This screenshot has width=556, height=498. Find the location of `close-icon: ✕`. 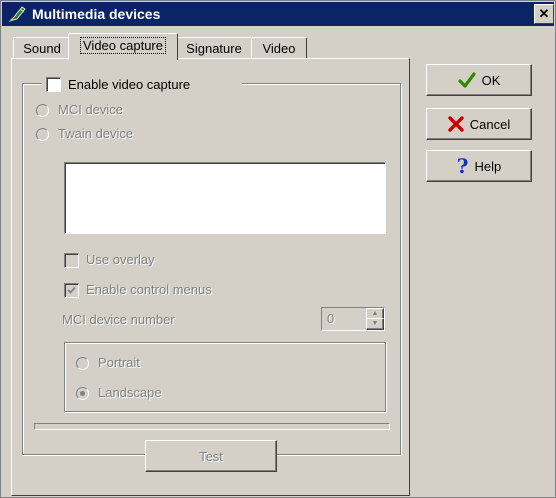

close-icon: ✕ is located at coordinates (544, 13).